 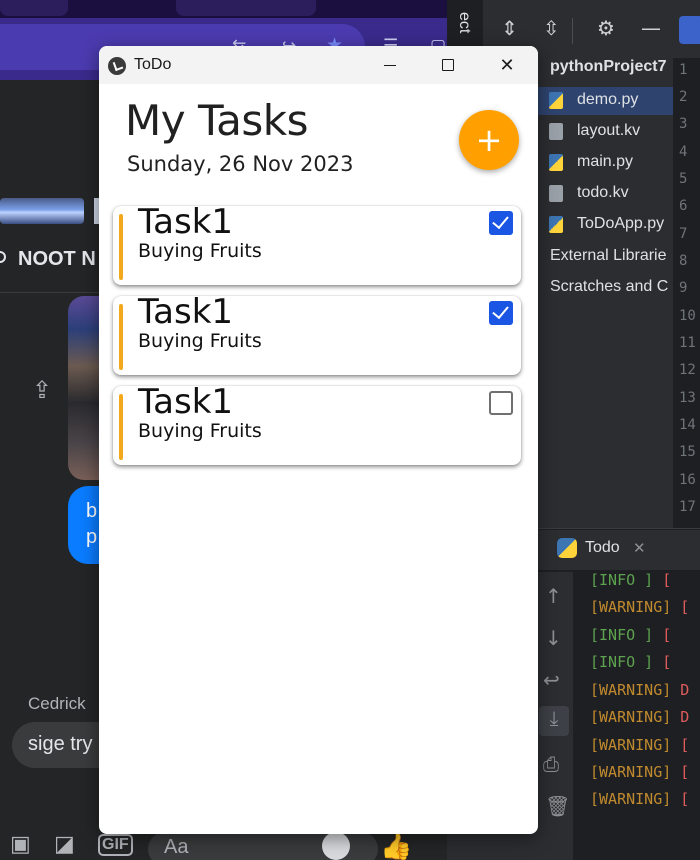 I want to click on file-layout-kv: layout.kv, so click(x=607, y=132).